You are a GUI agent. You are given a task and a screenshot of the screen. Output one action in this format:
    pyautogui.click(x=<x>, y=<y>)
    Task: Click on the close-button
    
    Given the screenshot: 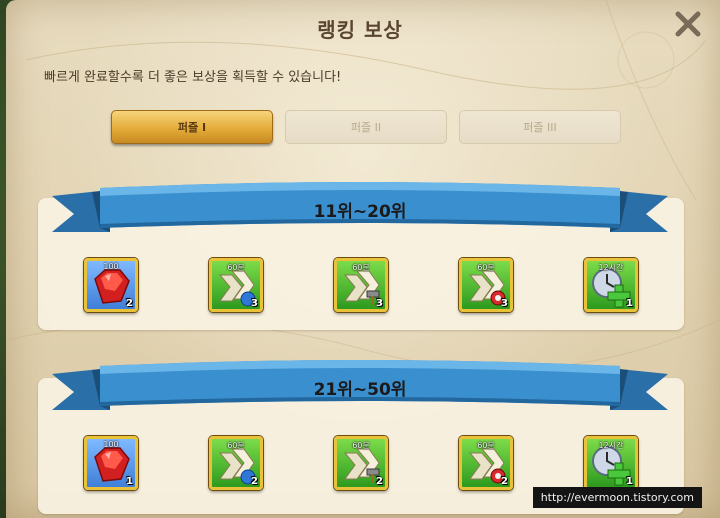 What is the action you would take?
    pyautogui.click(x=688, y=24)
    